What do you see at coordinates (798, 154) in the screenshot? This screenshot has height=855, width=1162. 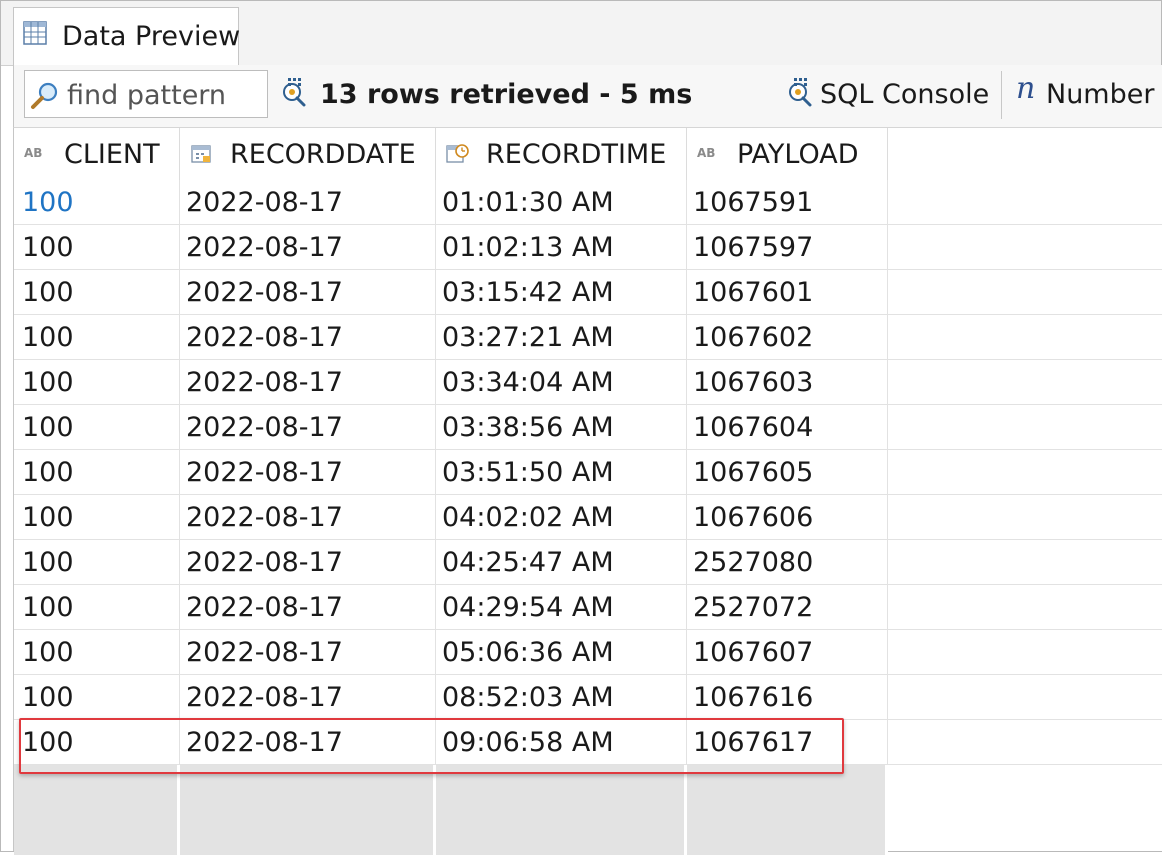 I see `column-header-label: PAYLOAD` at bounding box center [798, 154].